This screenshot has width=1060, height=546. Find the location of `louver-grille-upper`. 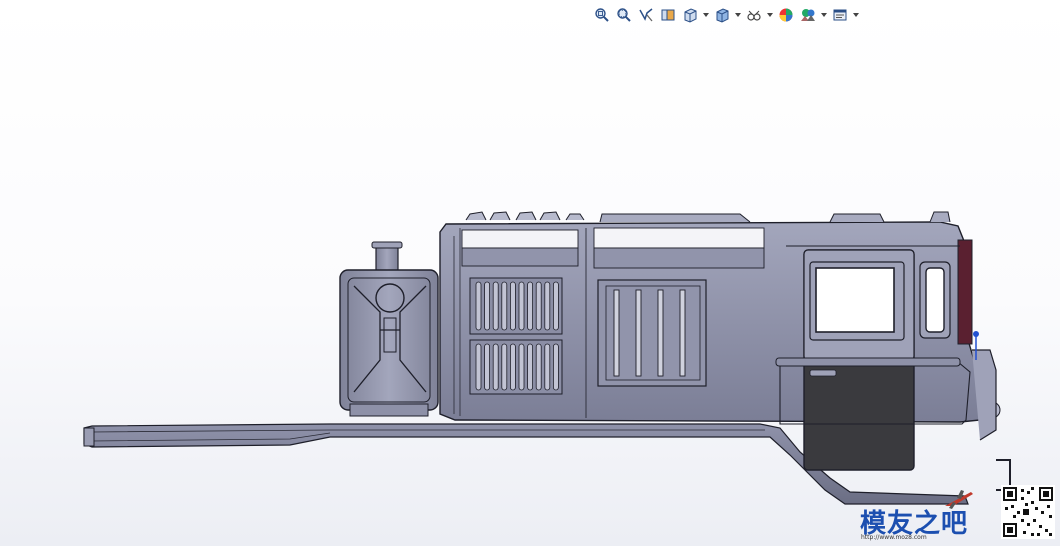

louver-grille-upper is located at coordinates (516, 306).